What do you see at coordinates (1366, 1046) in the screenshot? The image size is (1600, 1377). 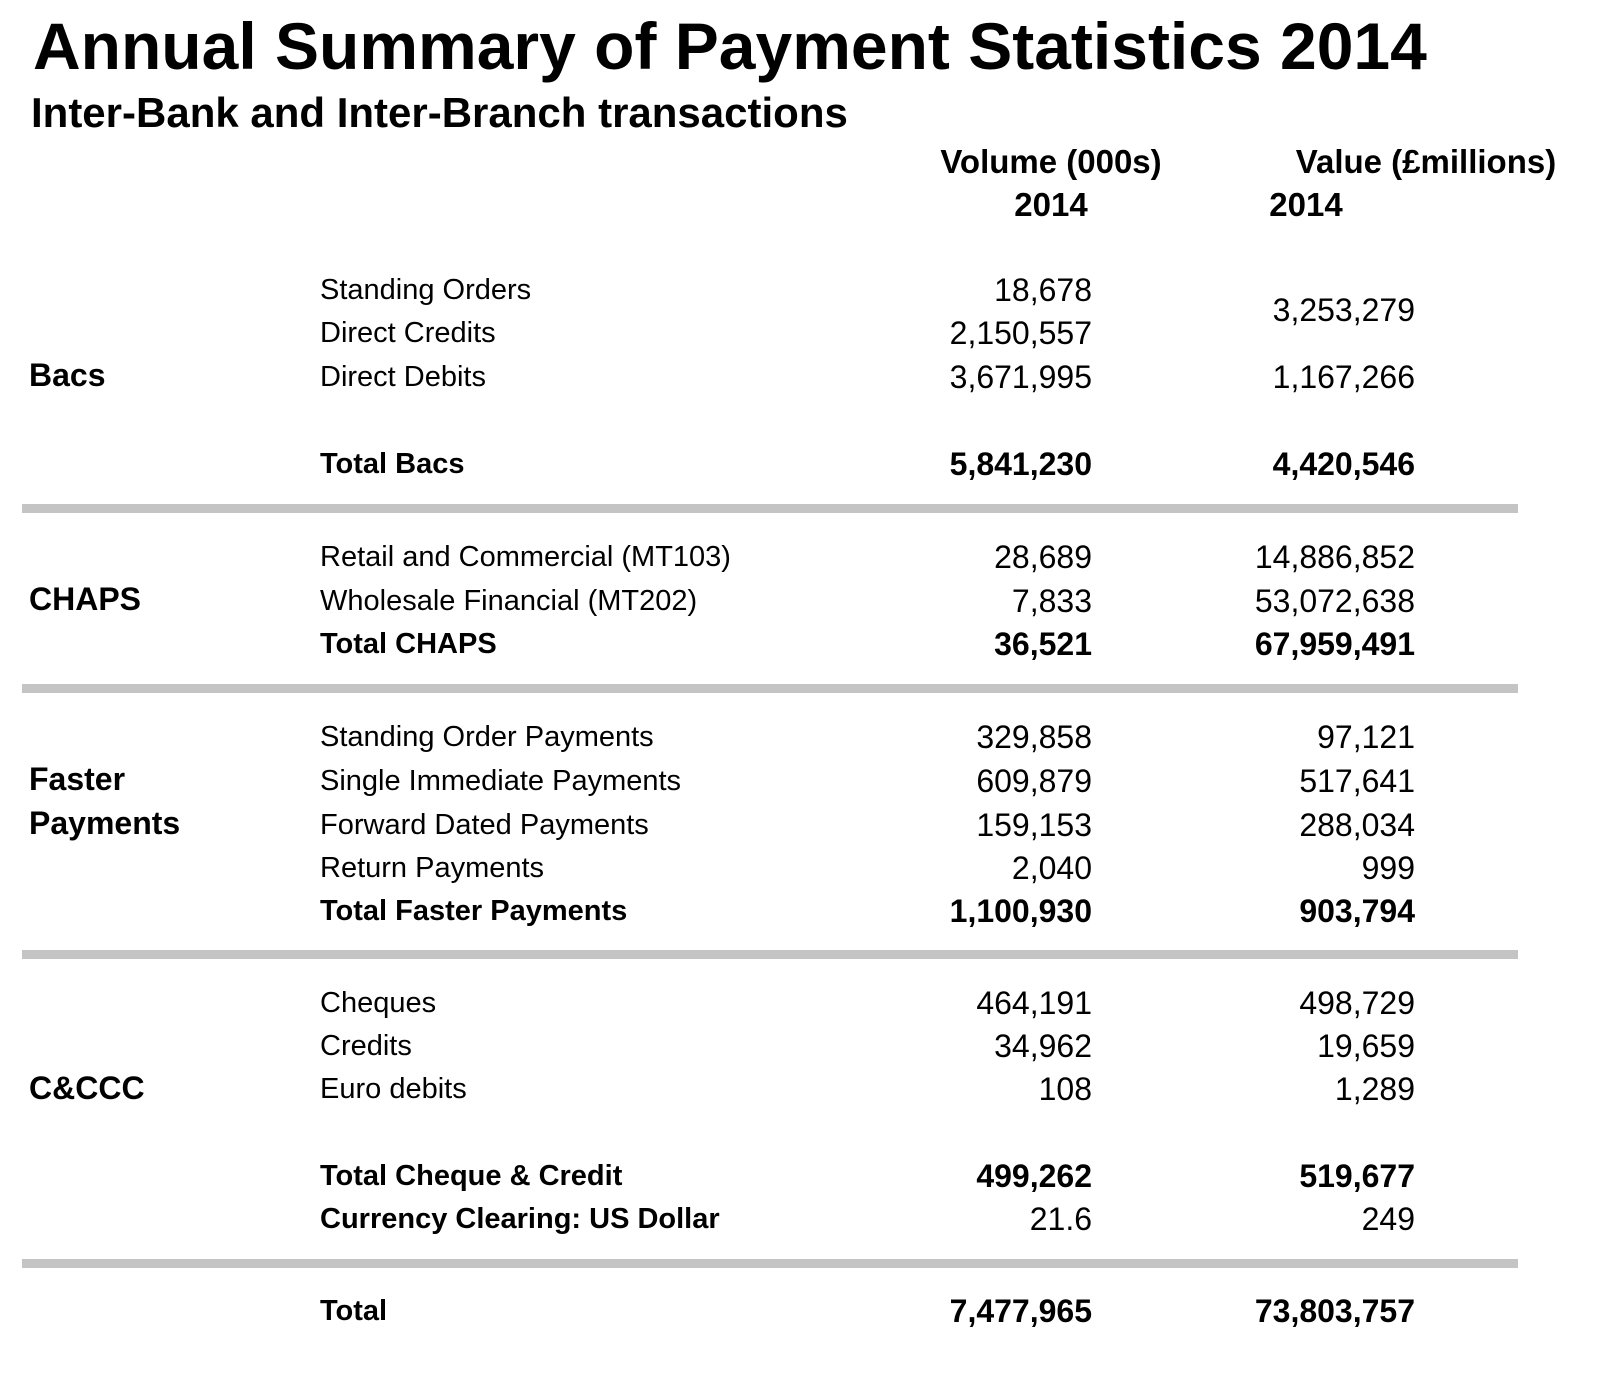 I see `value-cell: 19,659` at bounding box center [1366, 1046].